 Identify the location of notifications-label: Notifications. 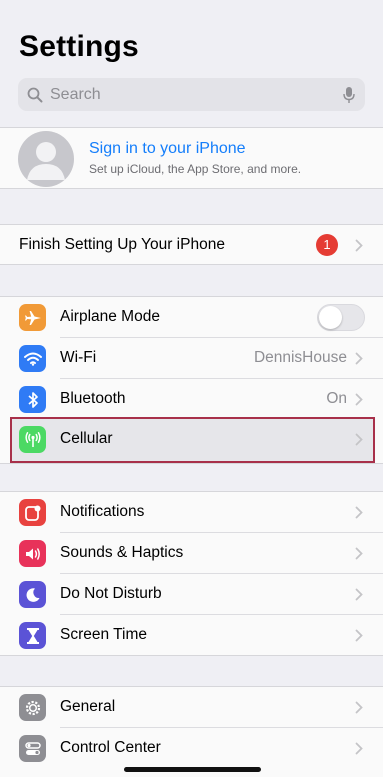
(102, 511).